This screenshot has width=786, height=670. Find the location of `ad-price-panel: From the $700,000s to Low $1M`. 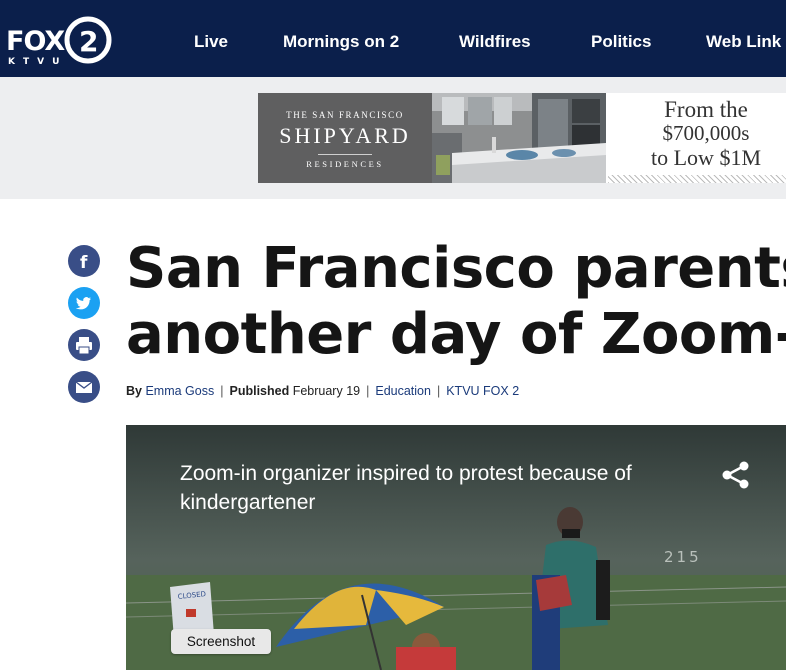

ad-price-panel: From the $700,000s to Low $1M is located at coordinates (696, 138).